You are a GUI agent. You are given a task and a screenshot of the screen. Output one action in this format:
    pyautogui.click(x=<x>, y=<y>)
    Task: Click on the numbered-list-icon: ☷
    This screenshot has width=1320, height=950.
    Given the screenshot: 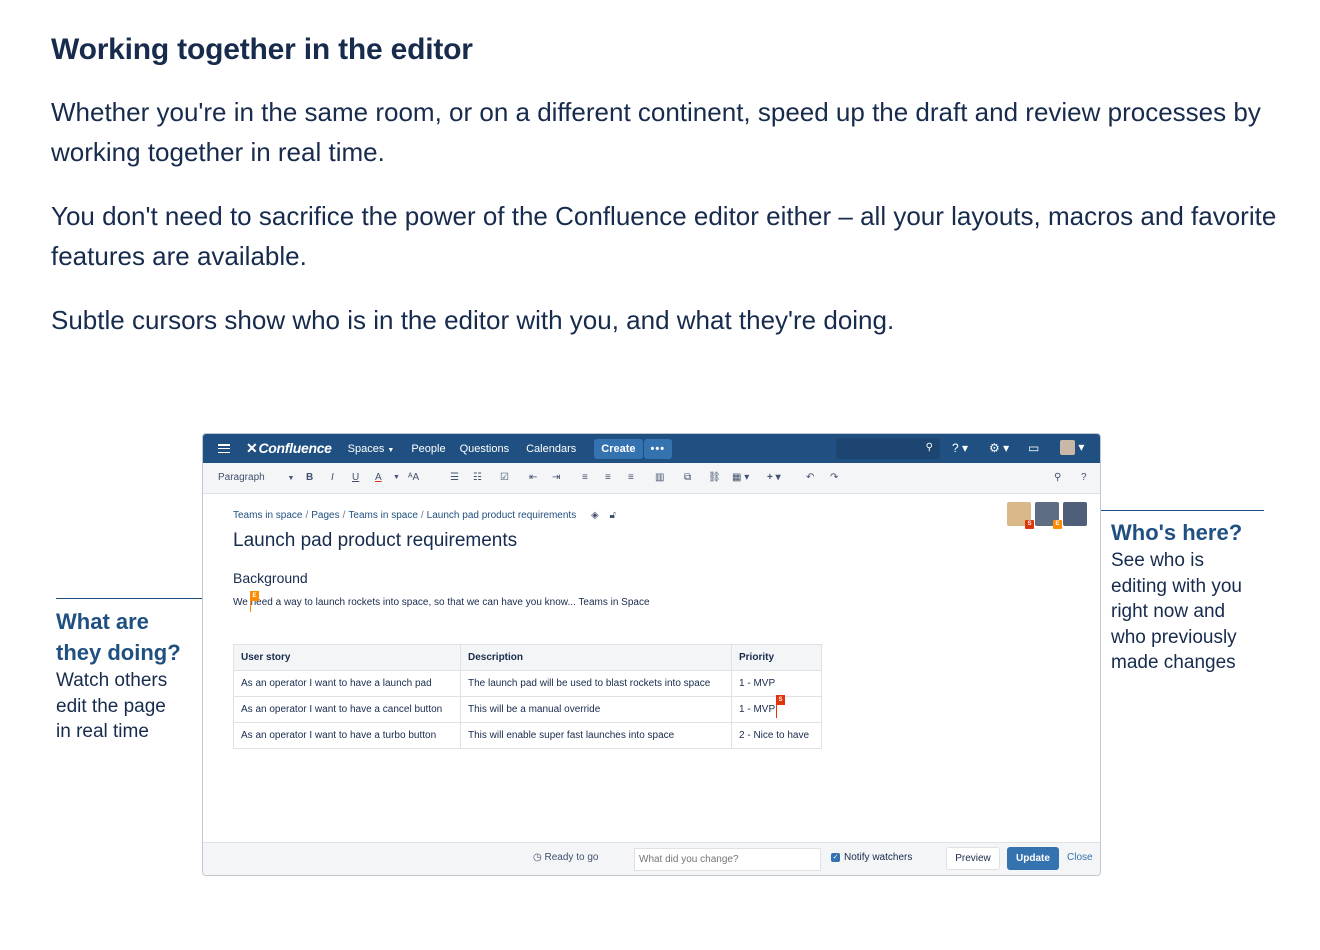 What is the action you would take?
    pyautogui.click(x=477, y=477)
    